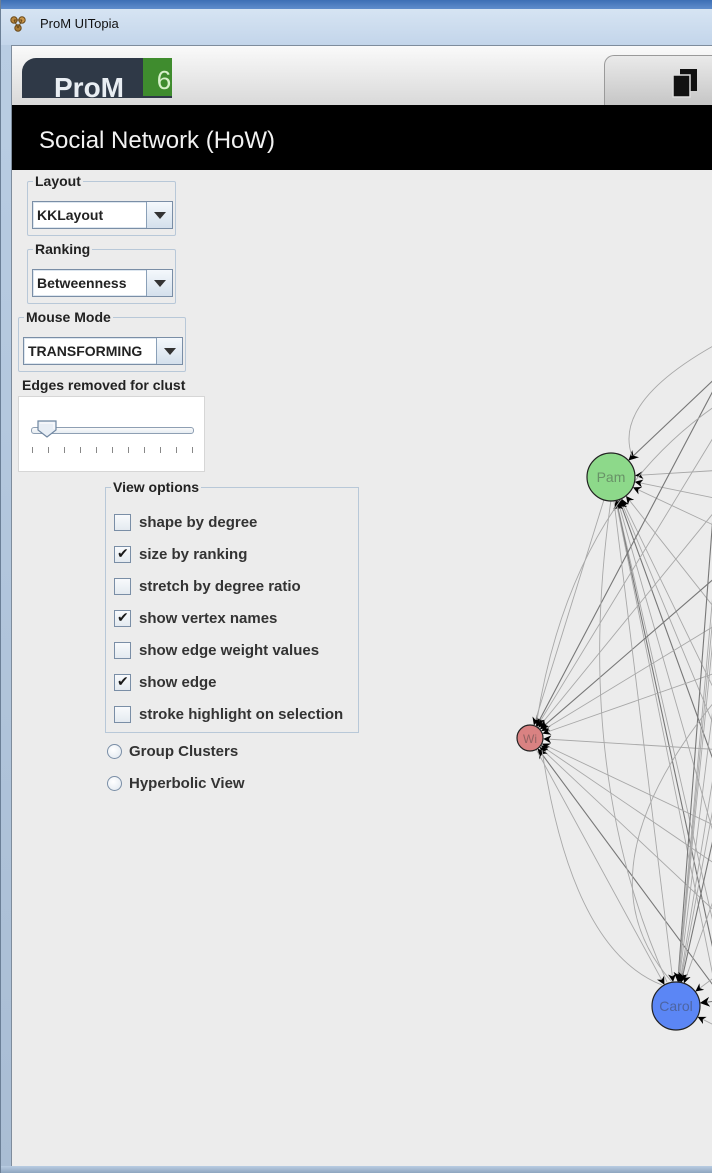 The width and height of the screenshot is (712, 1173). Describe the element at coordinates (658, 80) in the screenshot. I see `workspace-tab` at that location.